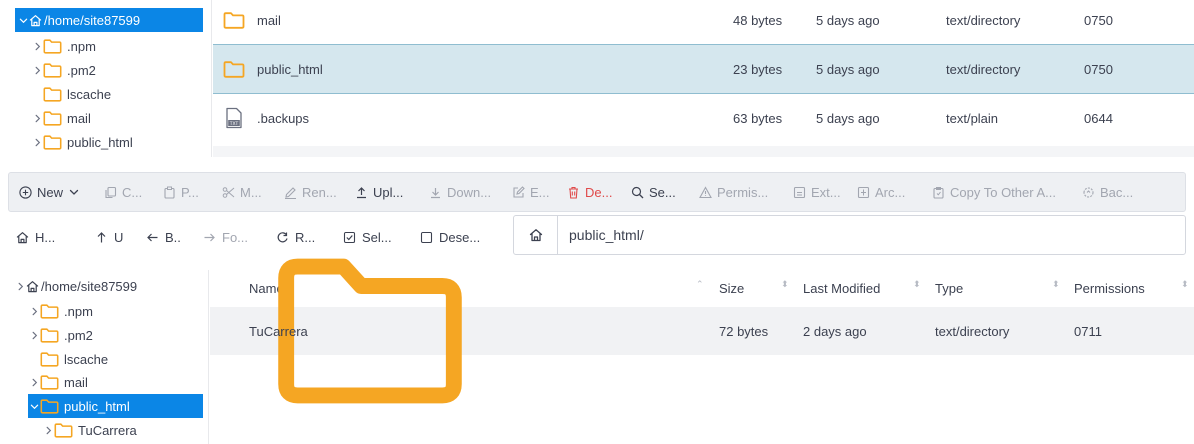  Describe the element at coordinates (972, 118) in the screenshot. I see `file-type: text/plain` at that location.